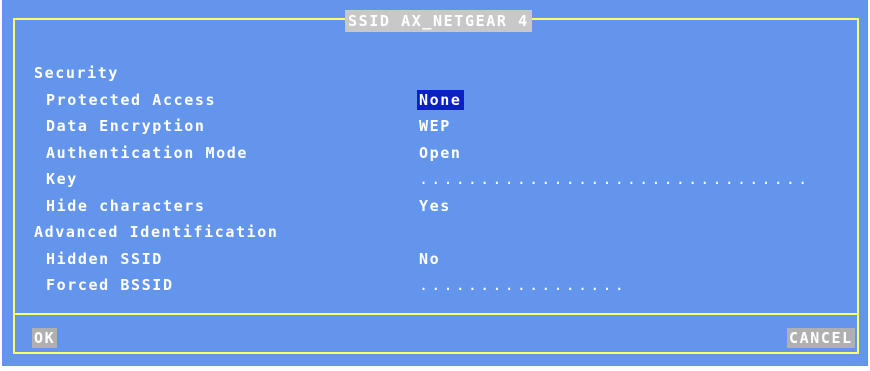  I want to click on dialog-title: SSID AX_NETGEAR 4, so click(438, 21).